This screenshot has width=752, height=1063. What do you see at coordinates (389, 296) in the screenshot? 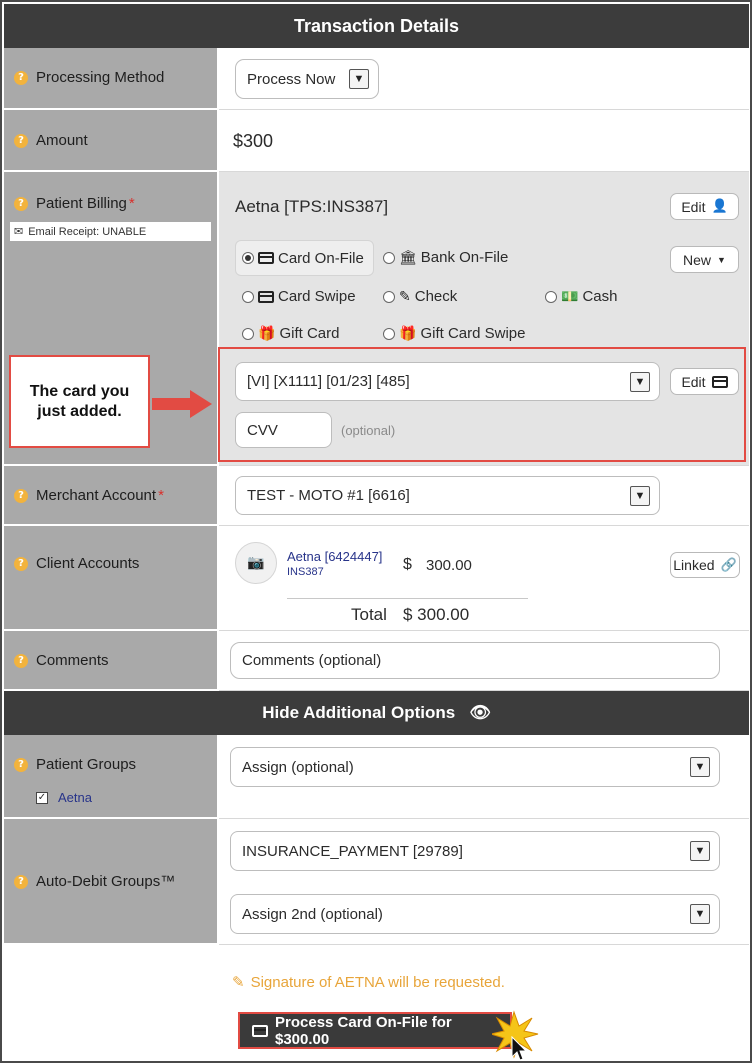
I see `radio-check` at bounding box center [389, 296].